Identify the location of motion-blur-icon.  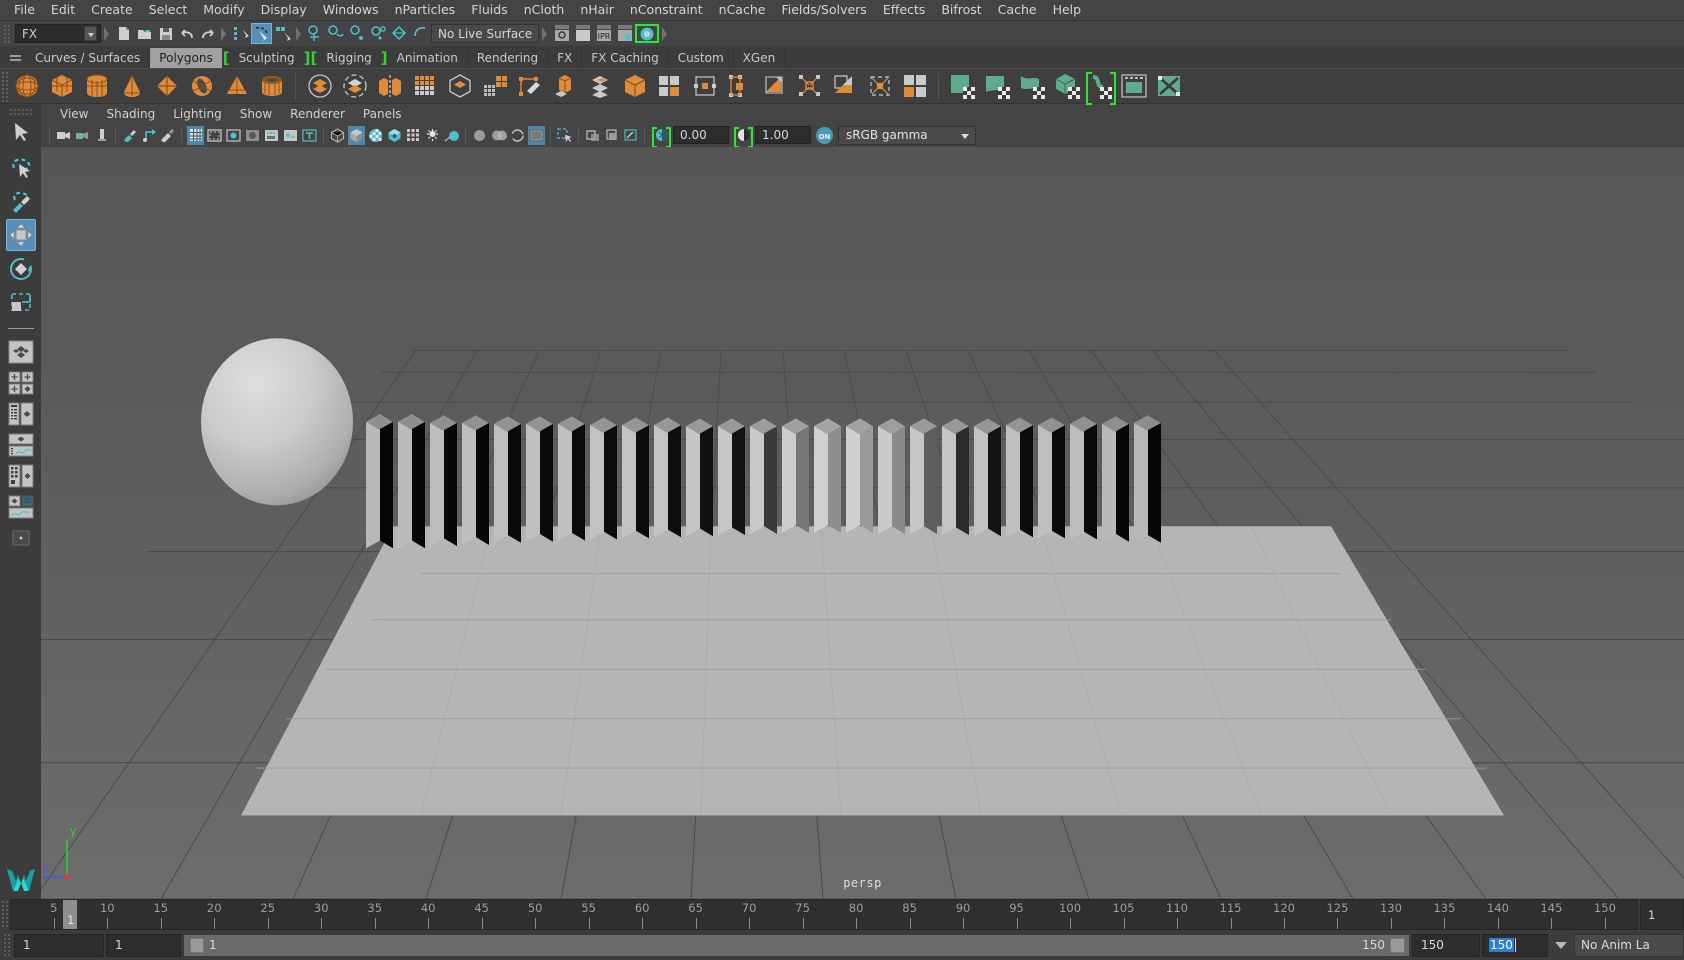
(479, 135).